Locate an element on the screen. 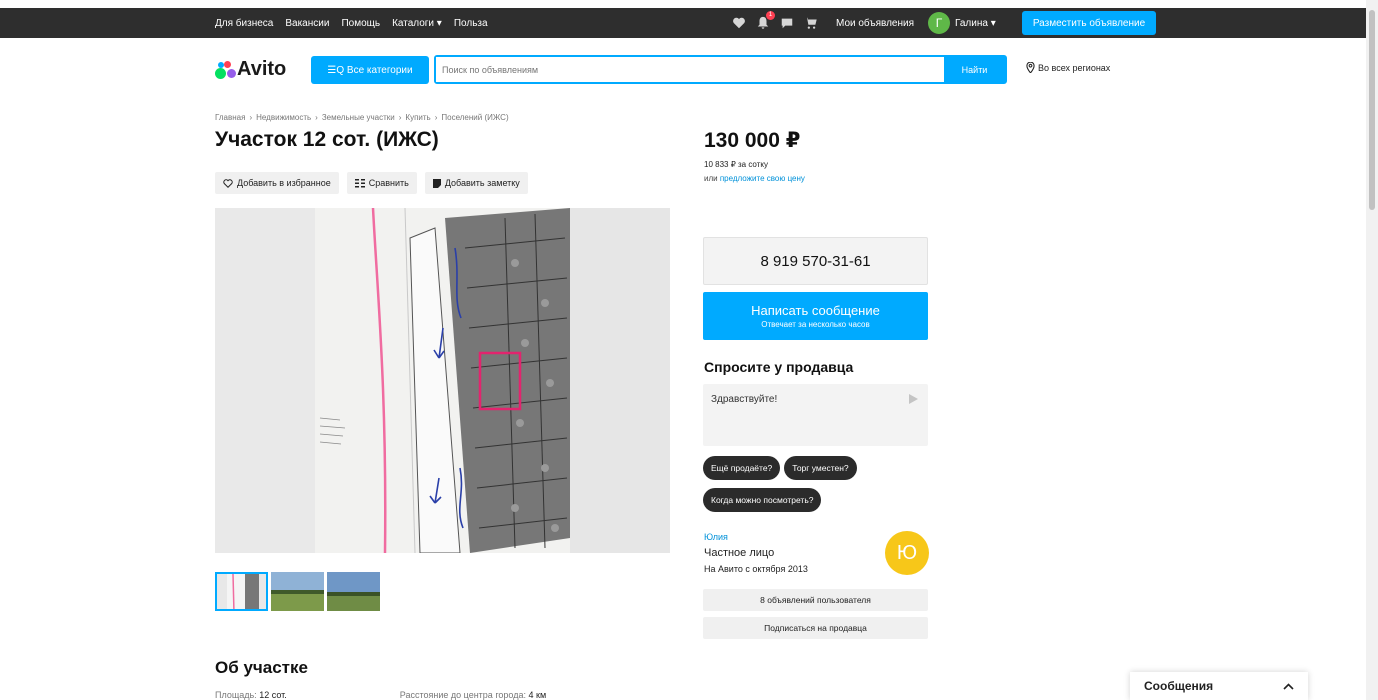  send-arrow-icon is located at coordinates (913, 399).